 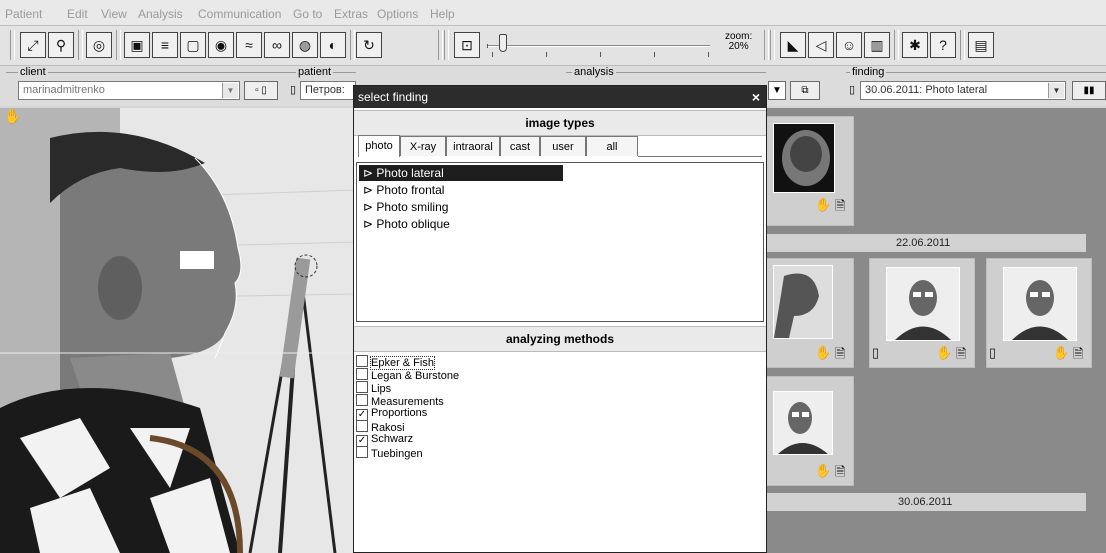 What do you see at coordinates (407, 375) in the screenshot?
I see `method-item: Legan & Burstone` at bounding box center [407, 375].